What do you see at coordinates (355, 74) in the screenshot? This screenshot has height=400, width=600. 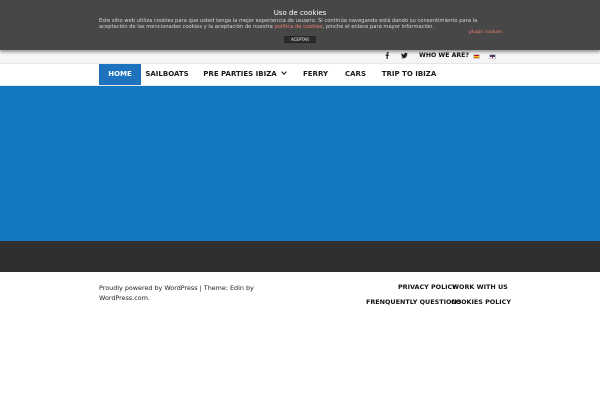 I see `nav-item-cars: CARS` at bounding box center [355, 74].